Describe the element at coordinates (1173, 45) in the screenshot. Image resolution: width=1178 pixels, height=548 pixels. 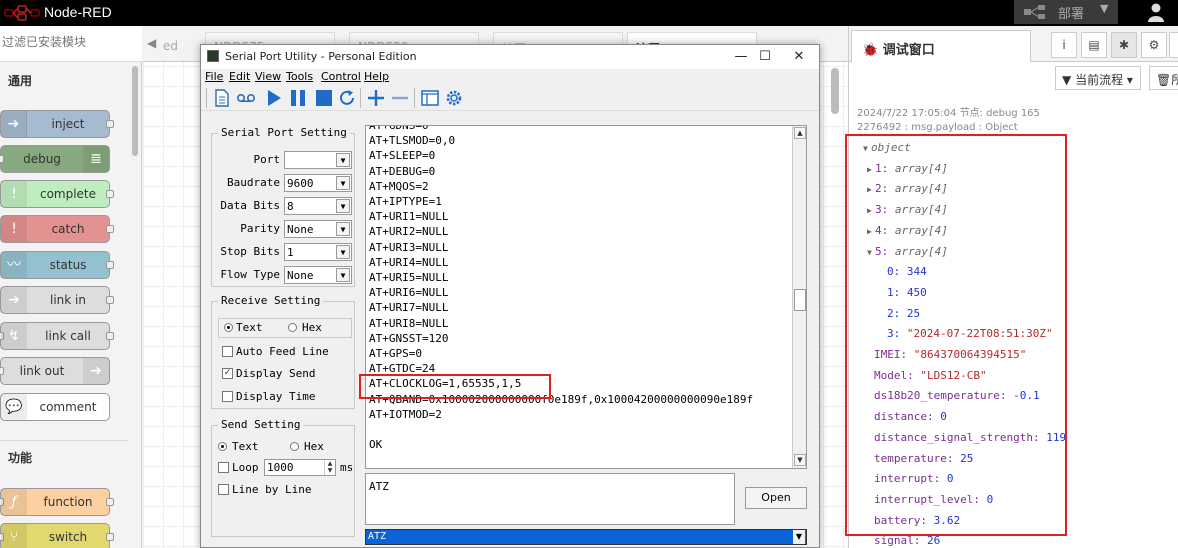
I see `more-icon` at that location.